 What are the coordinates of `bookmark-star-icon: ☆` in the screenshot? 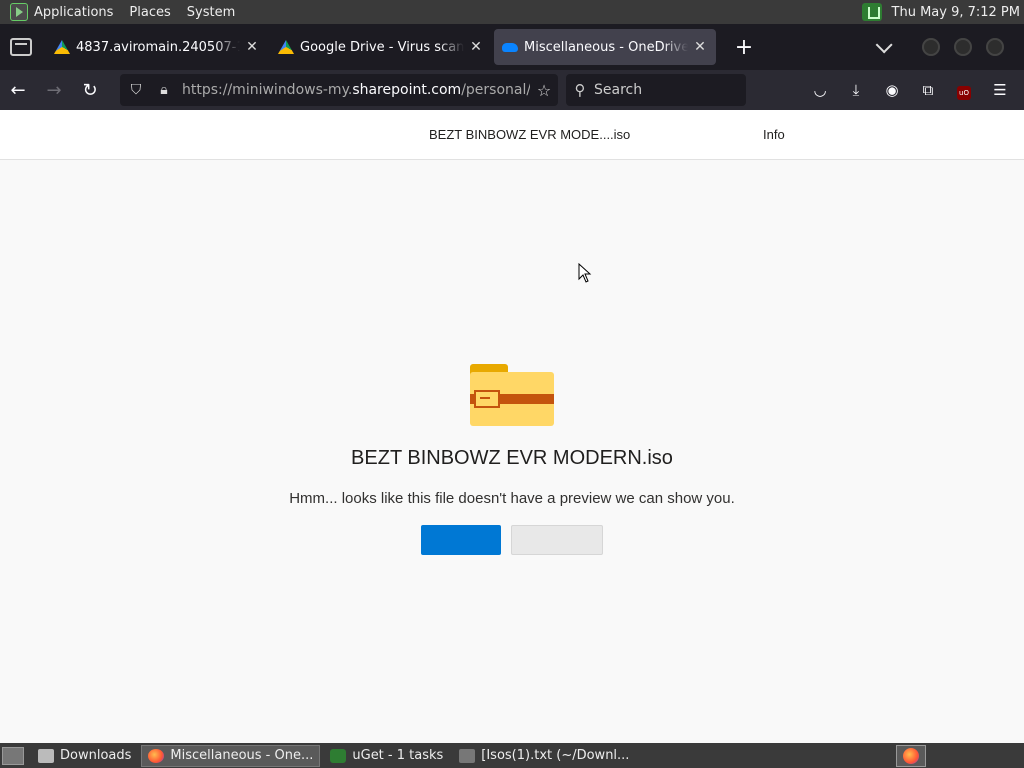 It's located at (544, 90).